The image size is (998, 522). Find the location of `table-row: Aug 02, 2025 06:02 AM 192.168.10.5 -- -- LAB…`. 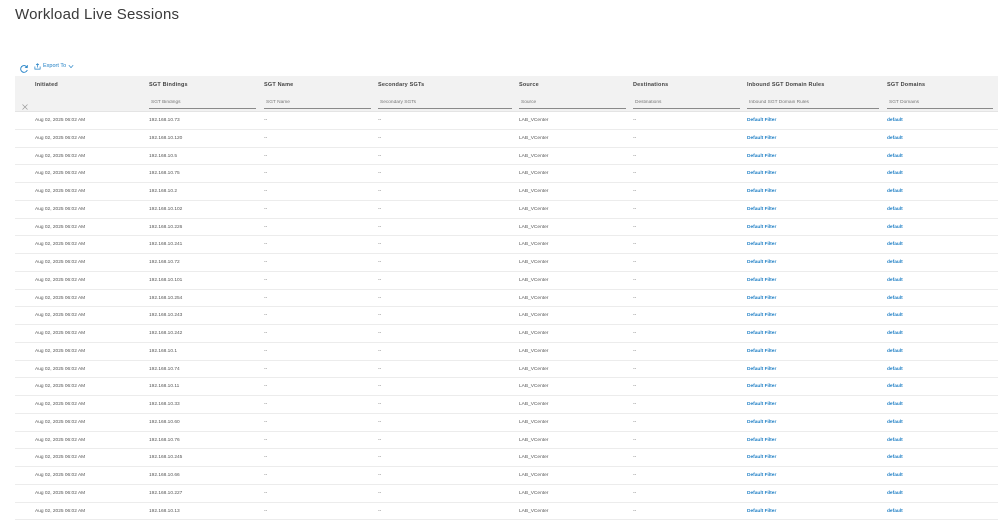

table-row: Aug 02, 2025 06:02 AM 192.168.10.5 -- -- LAB… is located at coordinates (506, 157).